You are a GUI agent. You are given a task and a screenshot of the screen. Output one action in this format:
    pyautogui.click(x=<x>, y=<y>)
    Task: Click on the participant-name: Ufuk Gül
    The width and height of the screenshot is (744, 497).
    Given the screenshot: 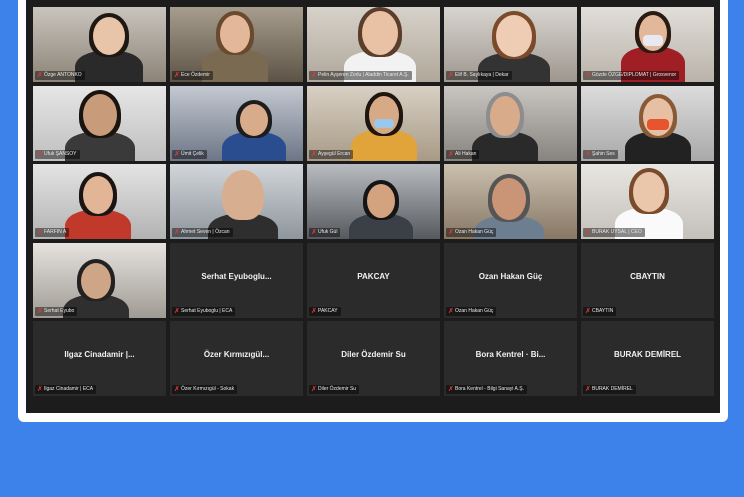 What is the action you would take?
    pyautogui.click(x=328, y=232)
    